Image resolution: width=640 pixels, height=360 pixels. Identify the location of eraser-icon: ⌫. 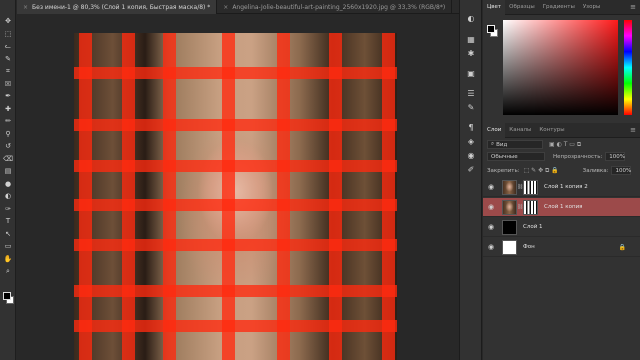
(8, 159).